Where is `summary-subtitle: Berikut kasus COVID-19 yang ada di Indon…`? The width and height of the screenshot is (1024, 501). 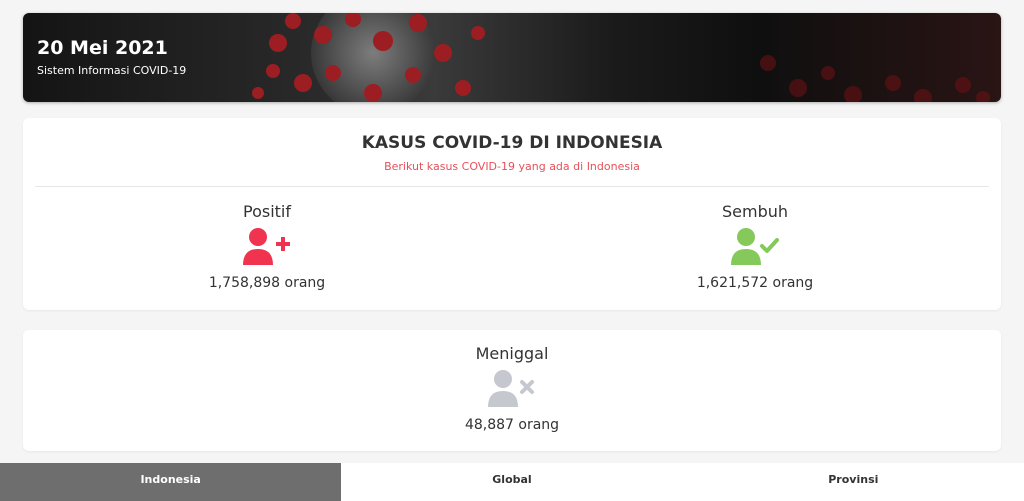
summary-subtitle: Berikut kasus COVID-19 yang ada di Indon… is located at coordinates (512, 166).